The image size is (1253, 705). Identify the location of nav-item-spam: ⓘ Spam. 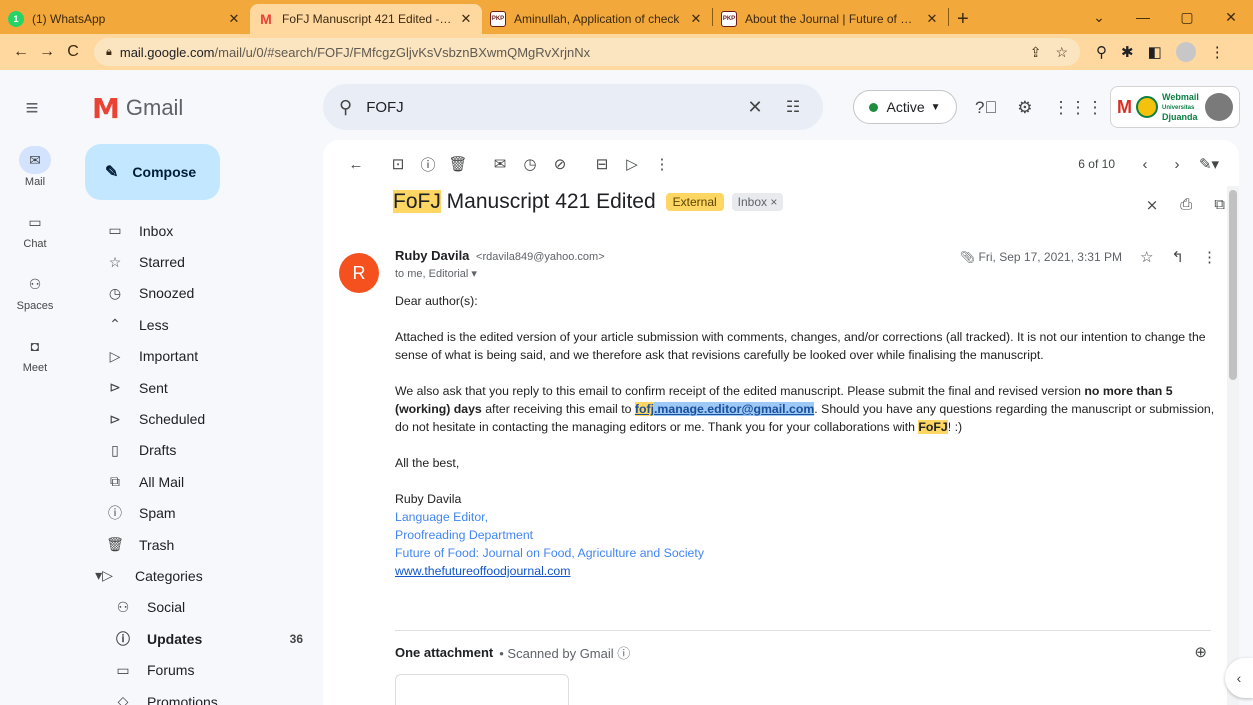
(200, 513).